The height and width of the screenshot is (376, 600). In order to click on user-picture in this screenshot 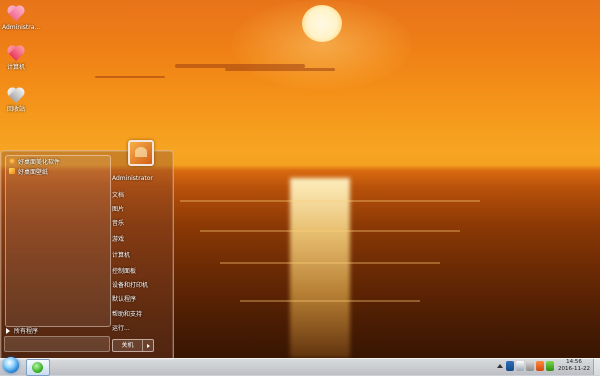, I will do `click(141, 153)`.